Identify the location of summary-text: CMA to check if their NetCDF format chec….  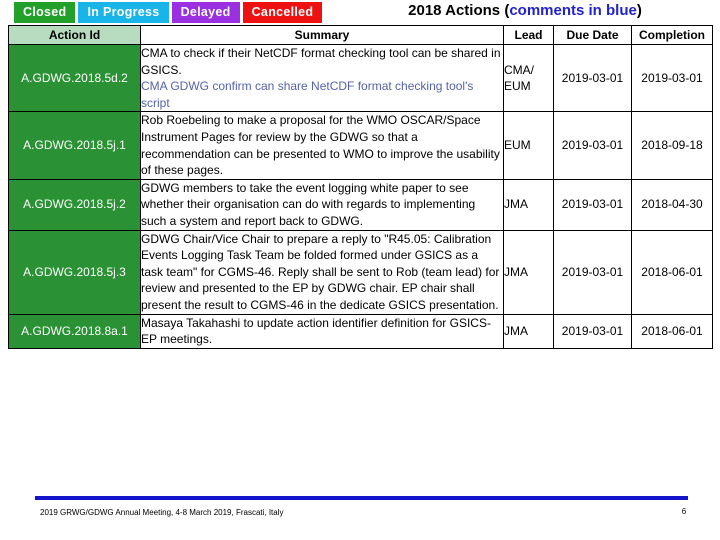
(321, 61).